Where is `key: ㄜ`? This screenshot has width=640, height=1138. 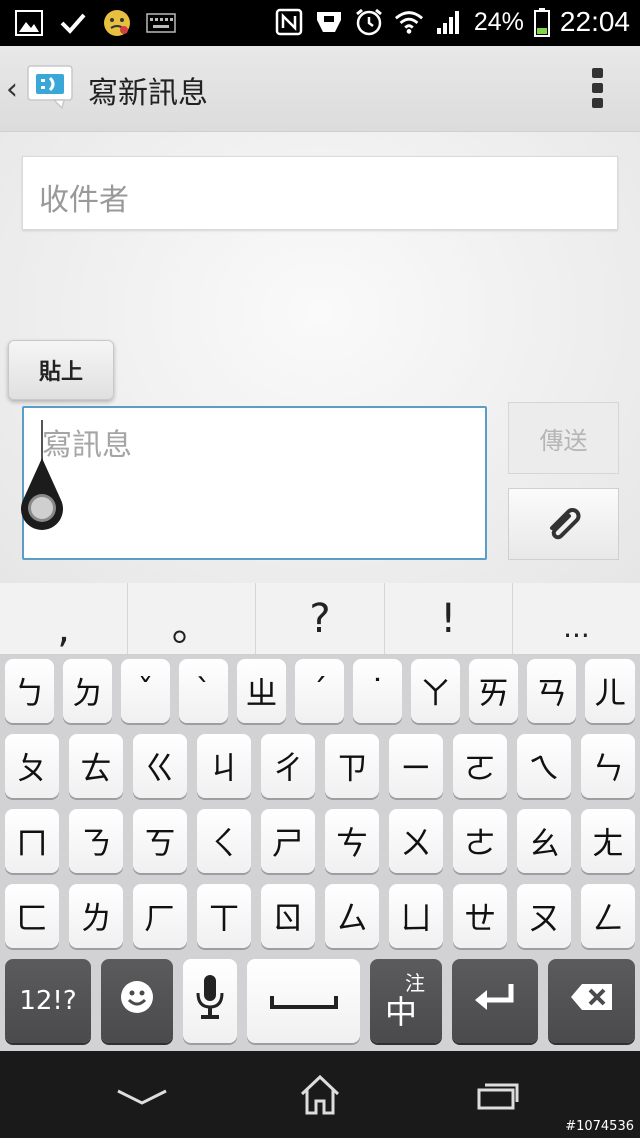 key: ㄜ is located at coordinates (480, 841).